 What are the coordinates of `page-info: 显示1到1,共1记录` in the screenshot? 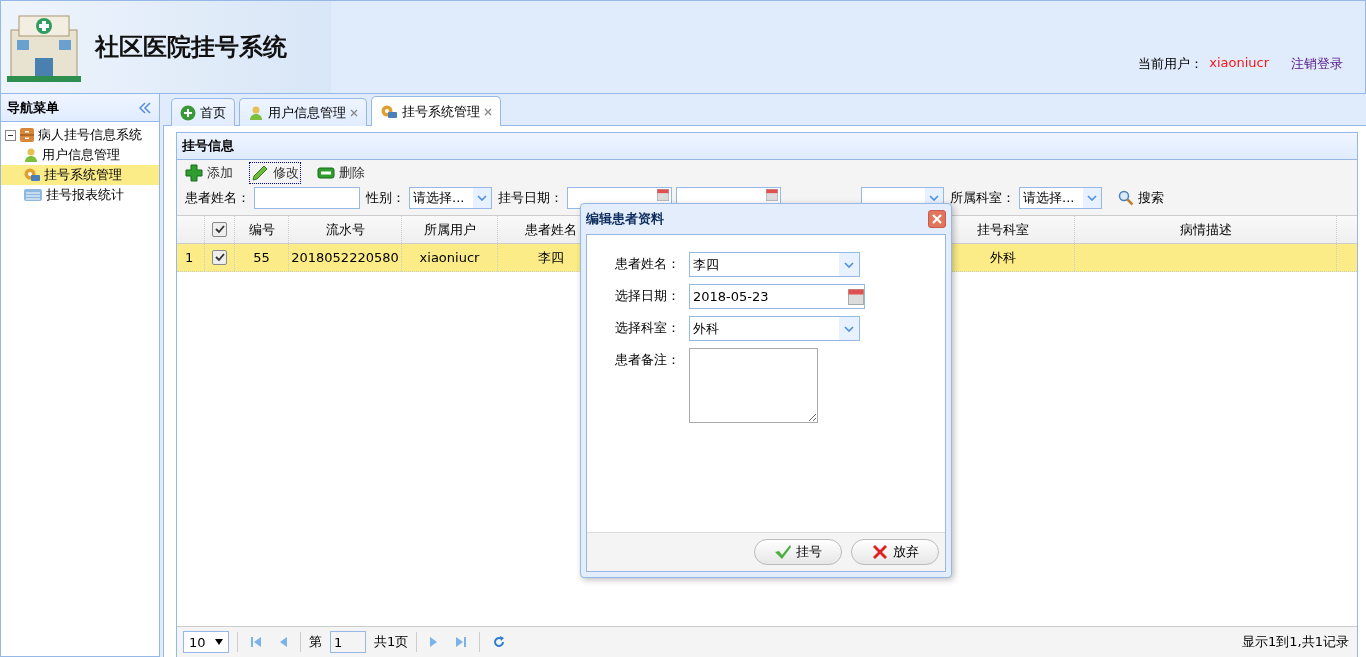 It's located at (1295, 642).